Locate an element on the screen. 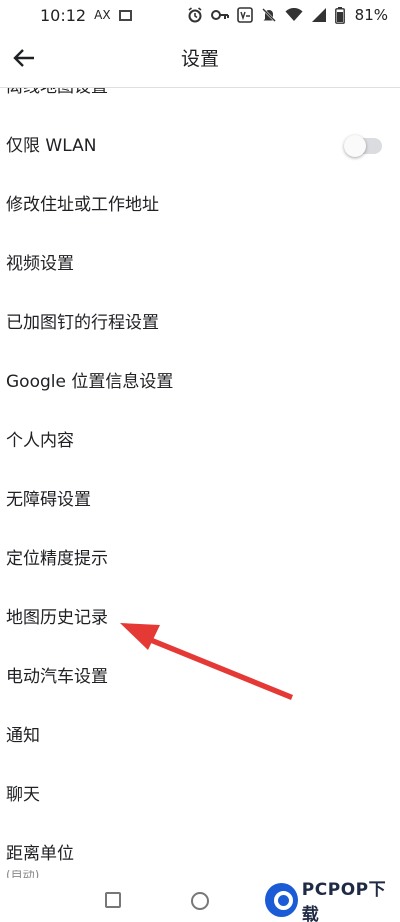  list-item-label: 个人内容 is located at coordinates (40, 441).